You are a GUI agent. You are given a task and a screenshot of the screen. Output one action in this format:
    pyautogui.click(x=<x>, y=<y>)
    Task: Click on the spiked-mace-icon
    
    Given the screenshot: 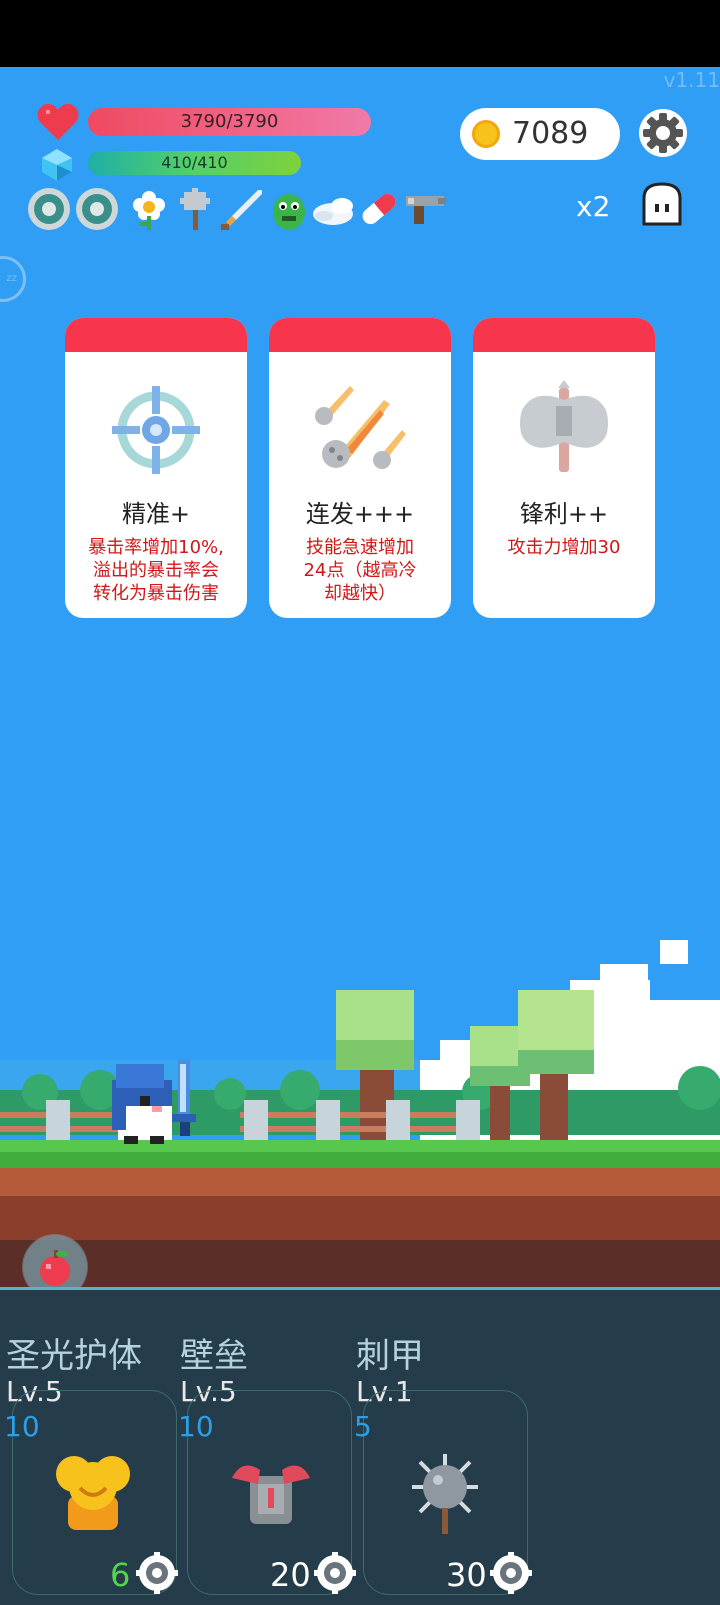 What is the action you would take?
    pyautogui.click(x=195, y=209)
    